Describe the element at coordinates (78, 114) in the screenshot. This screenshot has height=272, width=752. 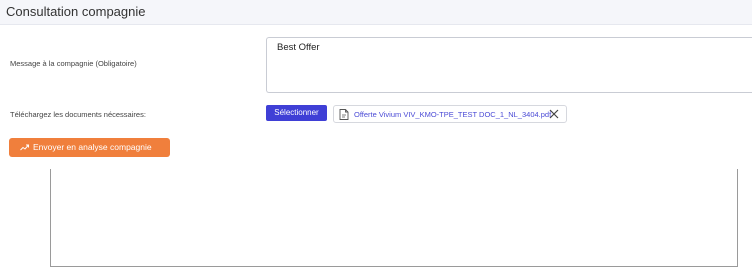
I see `documents-label: Téléchargez les documents nécessaires:` at that location.